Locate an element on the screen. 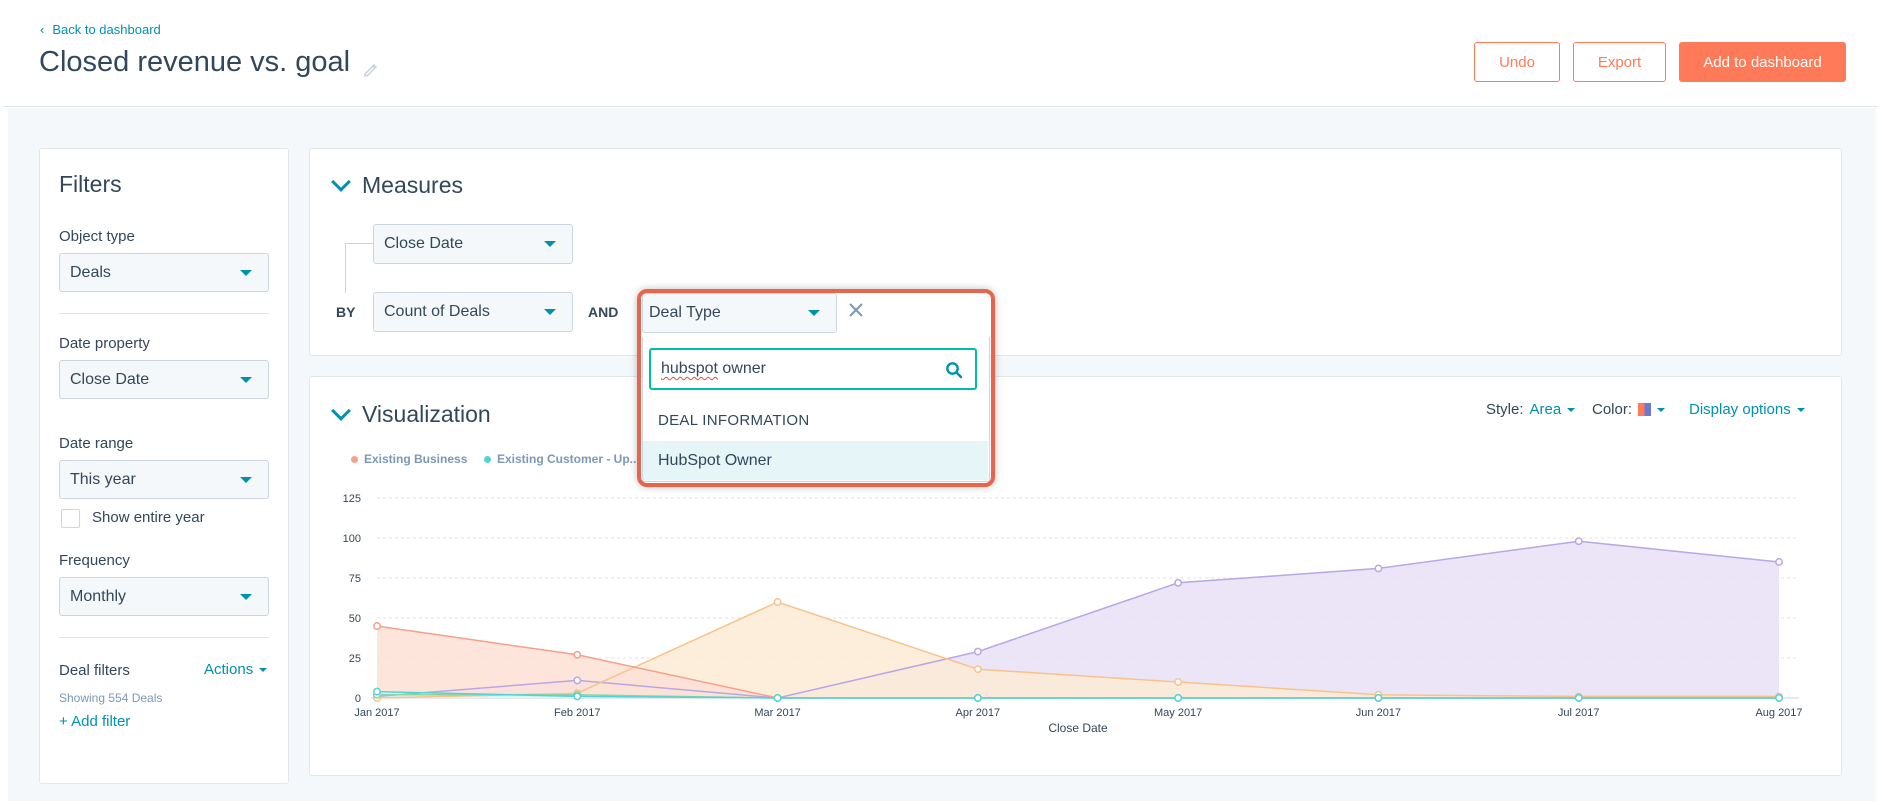 This screenshot has width=1882, height=805. frequency-label: Frequency is located at coordinates (94, 560).